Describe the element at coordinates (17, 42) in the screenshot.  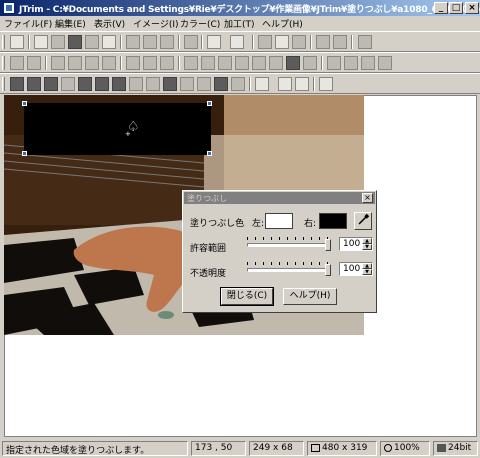
I see `window-icon` at that location.